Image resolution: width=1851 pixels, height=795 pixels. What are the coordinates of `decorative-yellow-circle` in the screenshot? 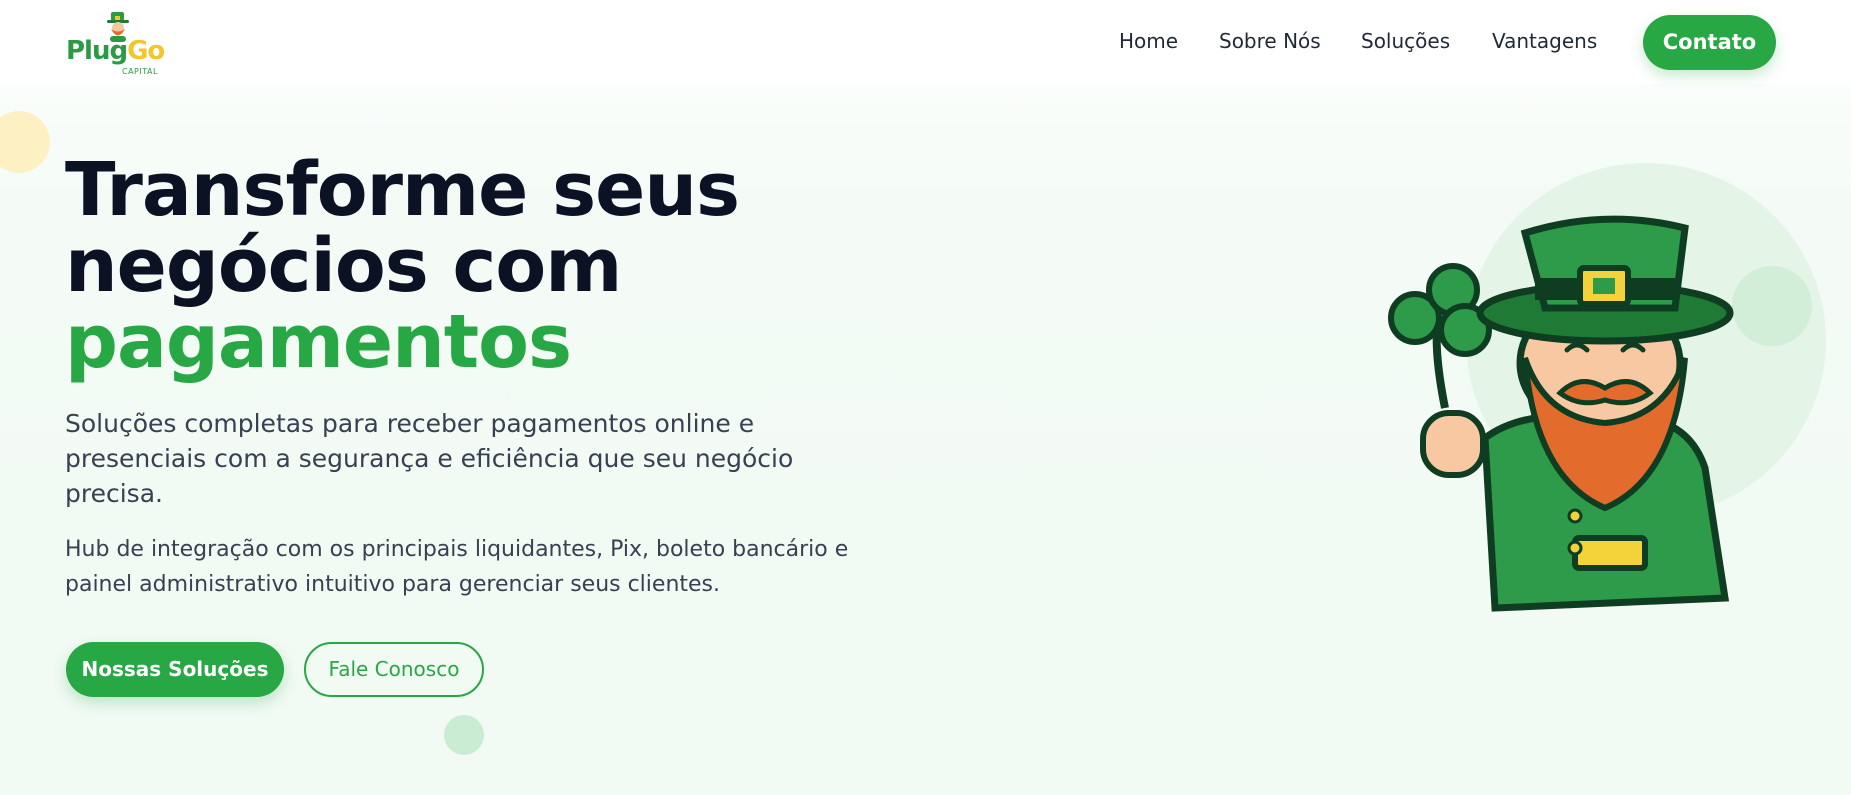 It's located at (25, 142).